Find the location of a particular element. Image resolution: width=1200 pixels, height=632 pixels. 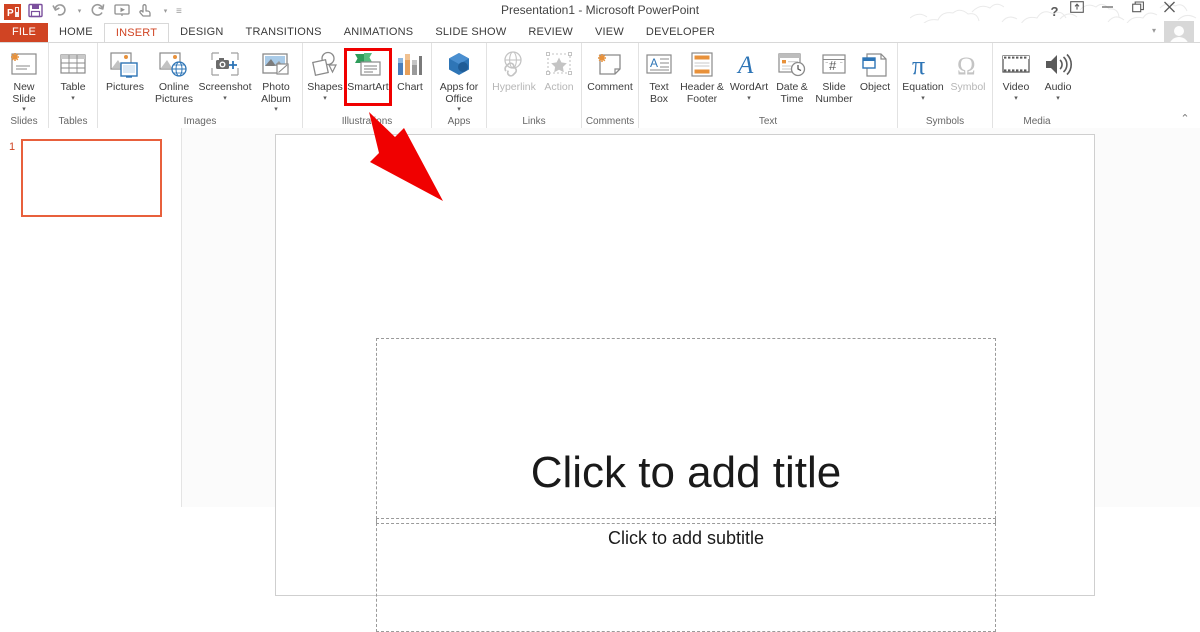

ribbon-group-apps: Apps for Office ▾ Apps is located at coordinates (459, 85).